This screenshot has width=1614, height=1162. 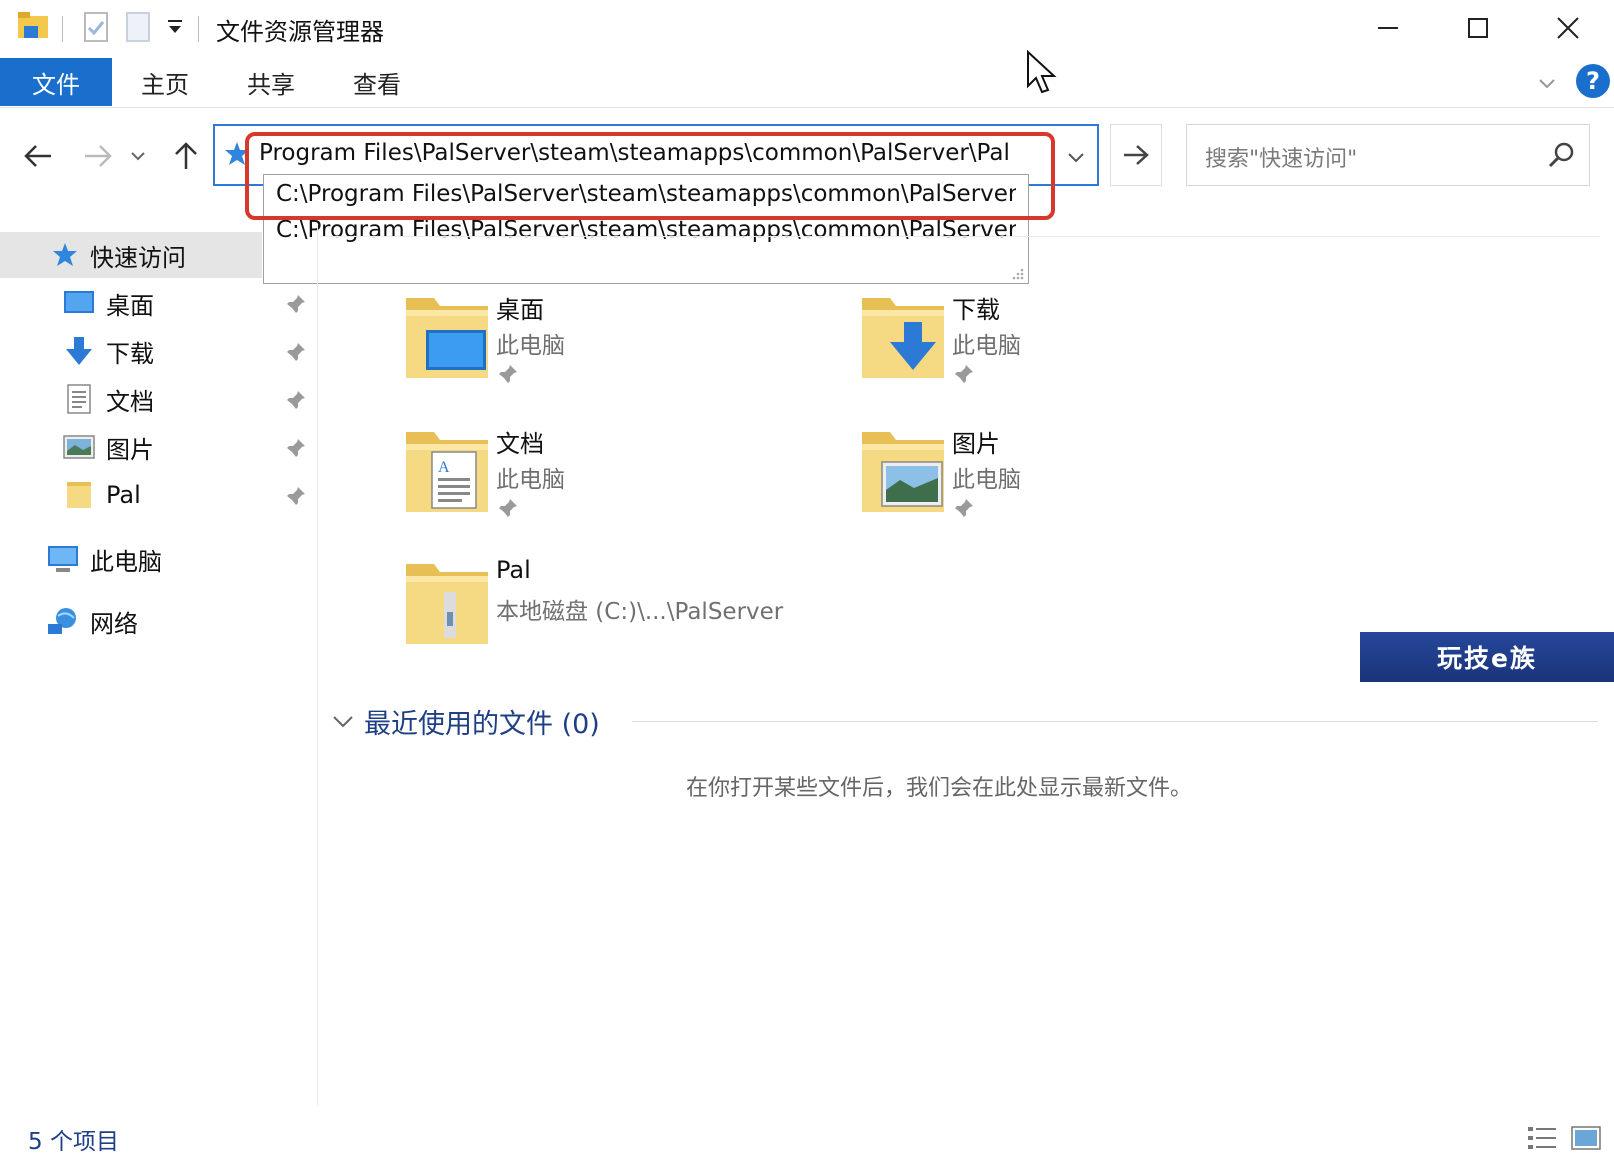 What do you see at coordinates (960, 236) in the screenshot?
I see `divider` at bounding box center [960, 236].